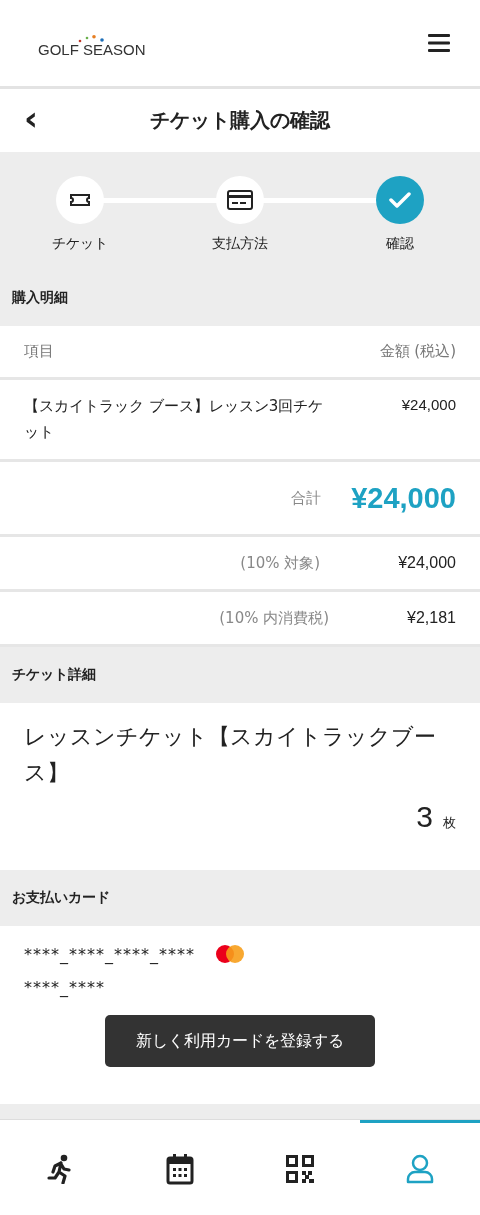  I want to click on section-heading: 購入明細, so click(240, 298).